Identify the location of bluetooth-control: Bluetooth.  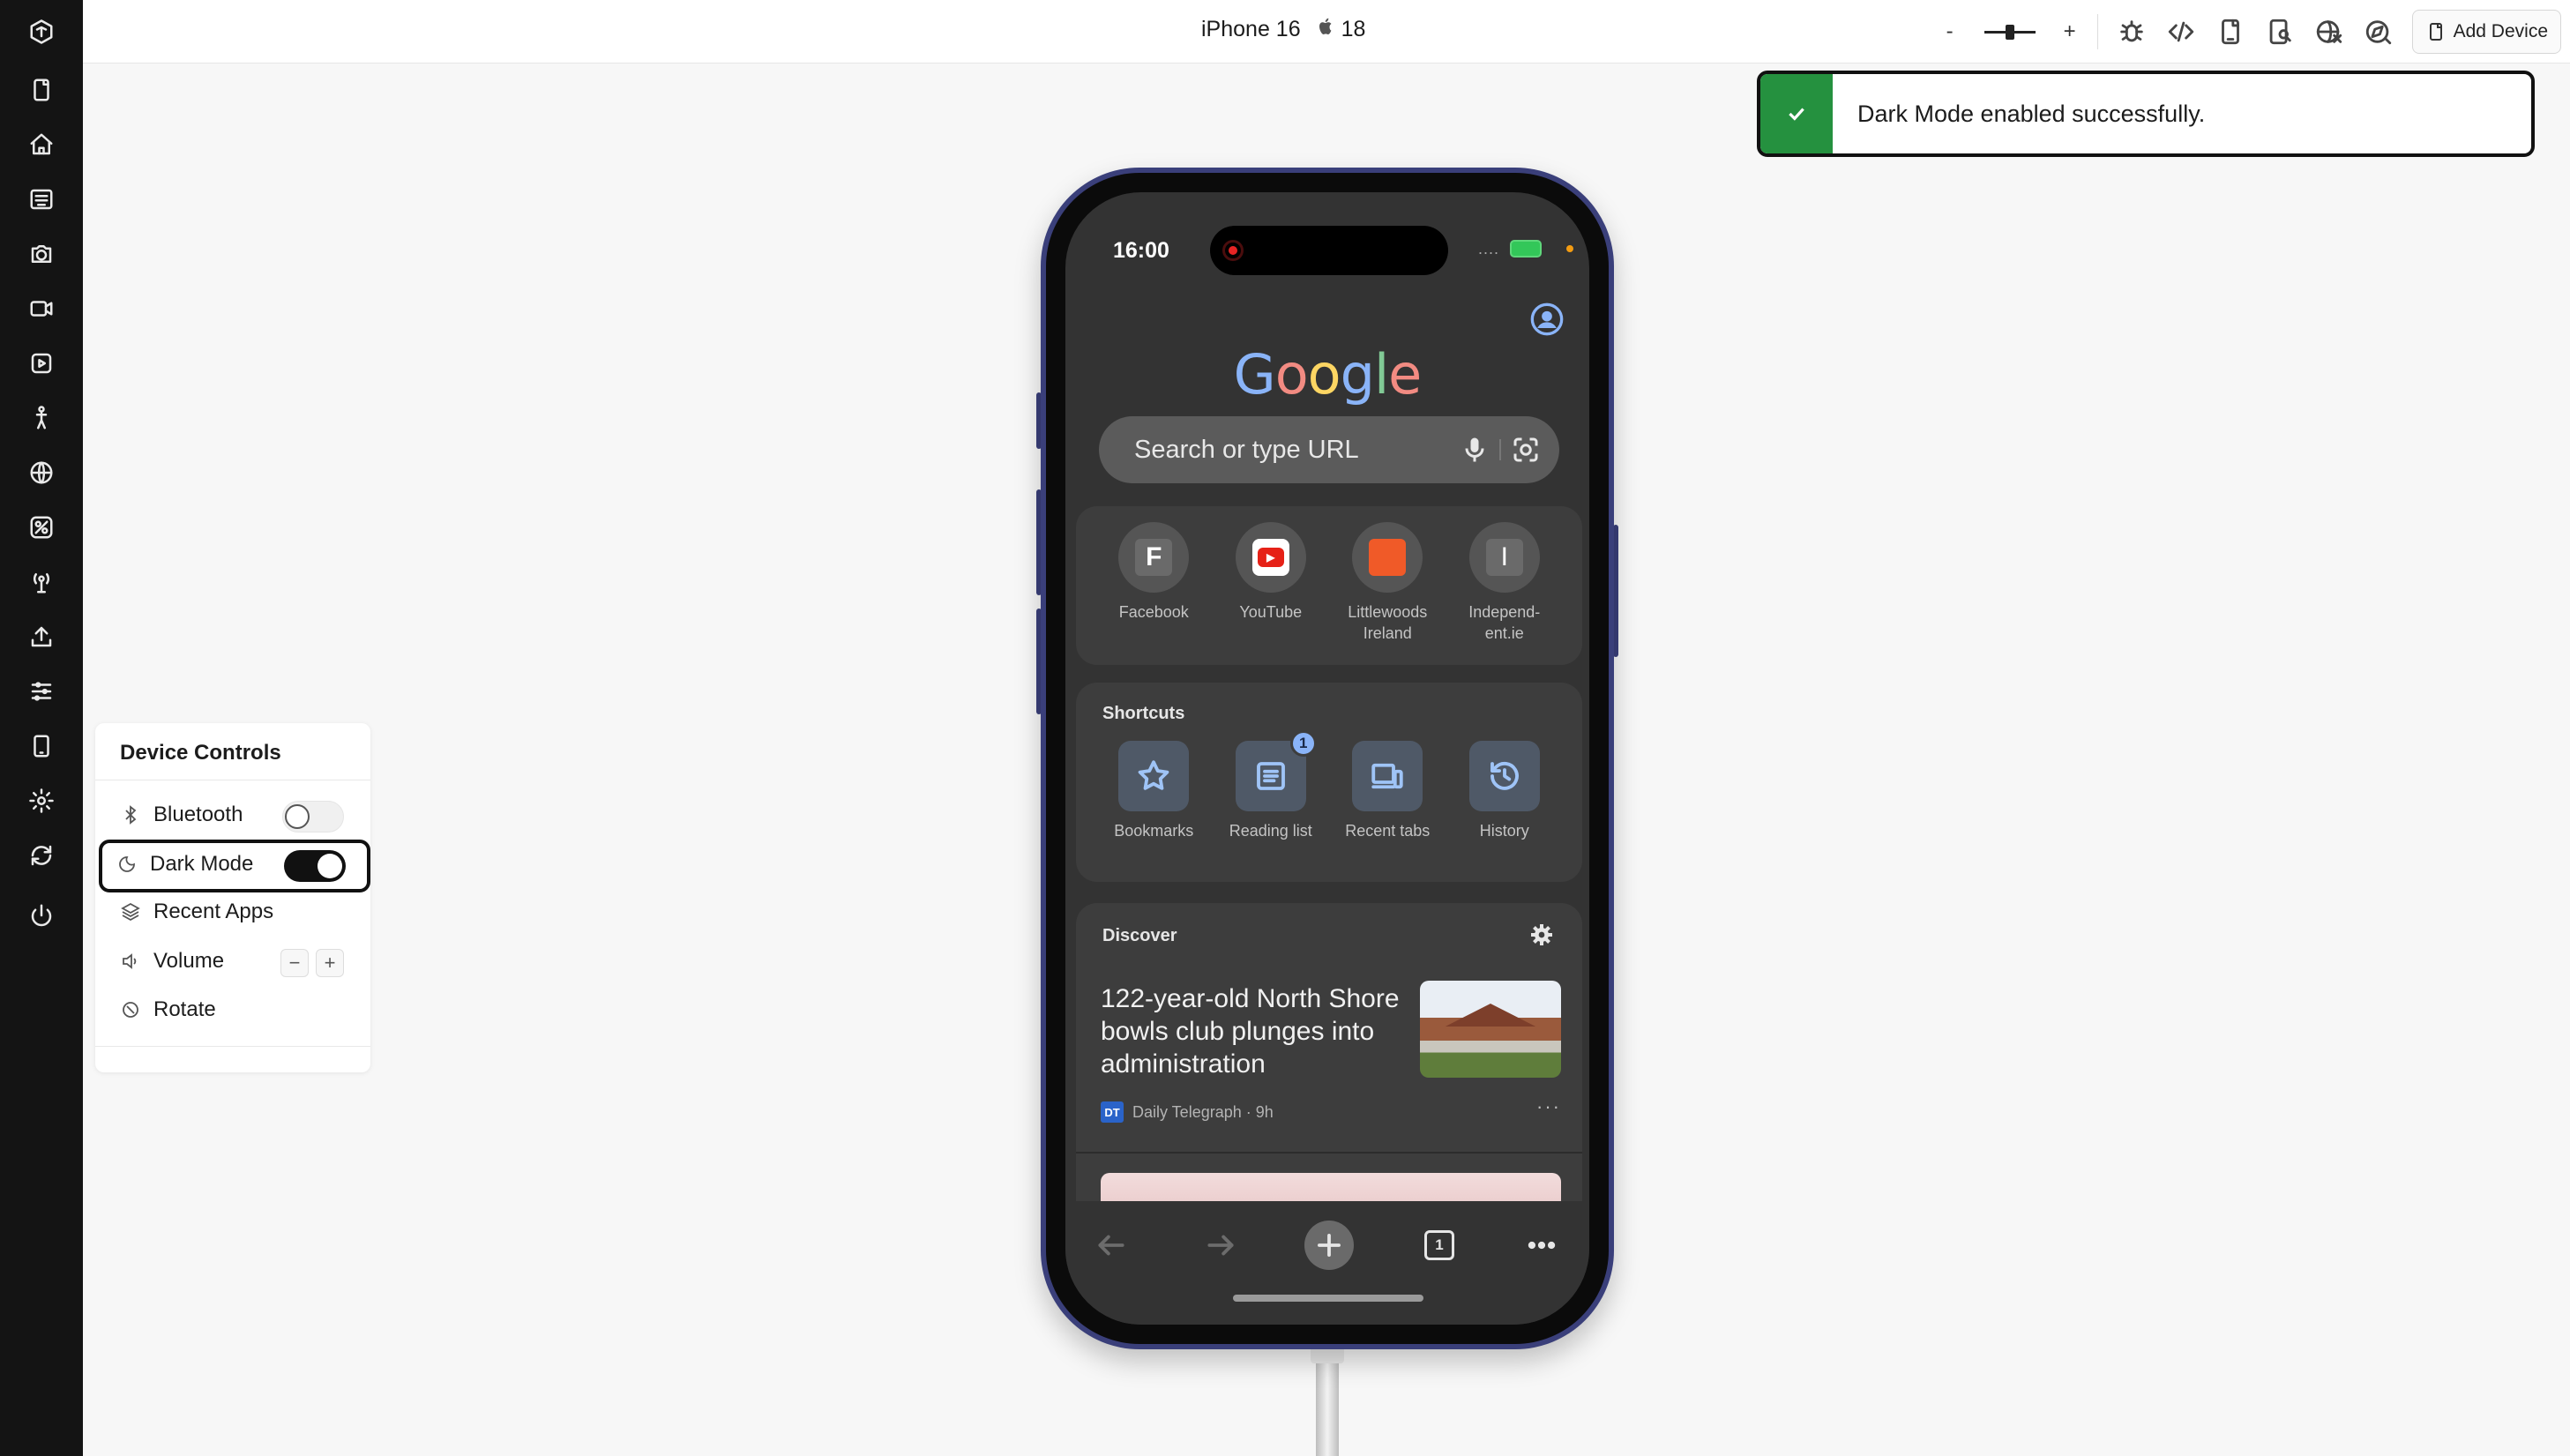
(182, 815).